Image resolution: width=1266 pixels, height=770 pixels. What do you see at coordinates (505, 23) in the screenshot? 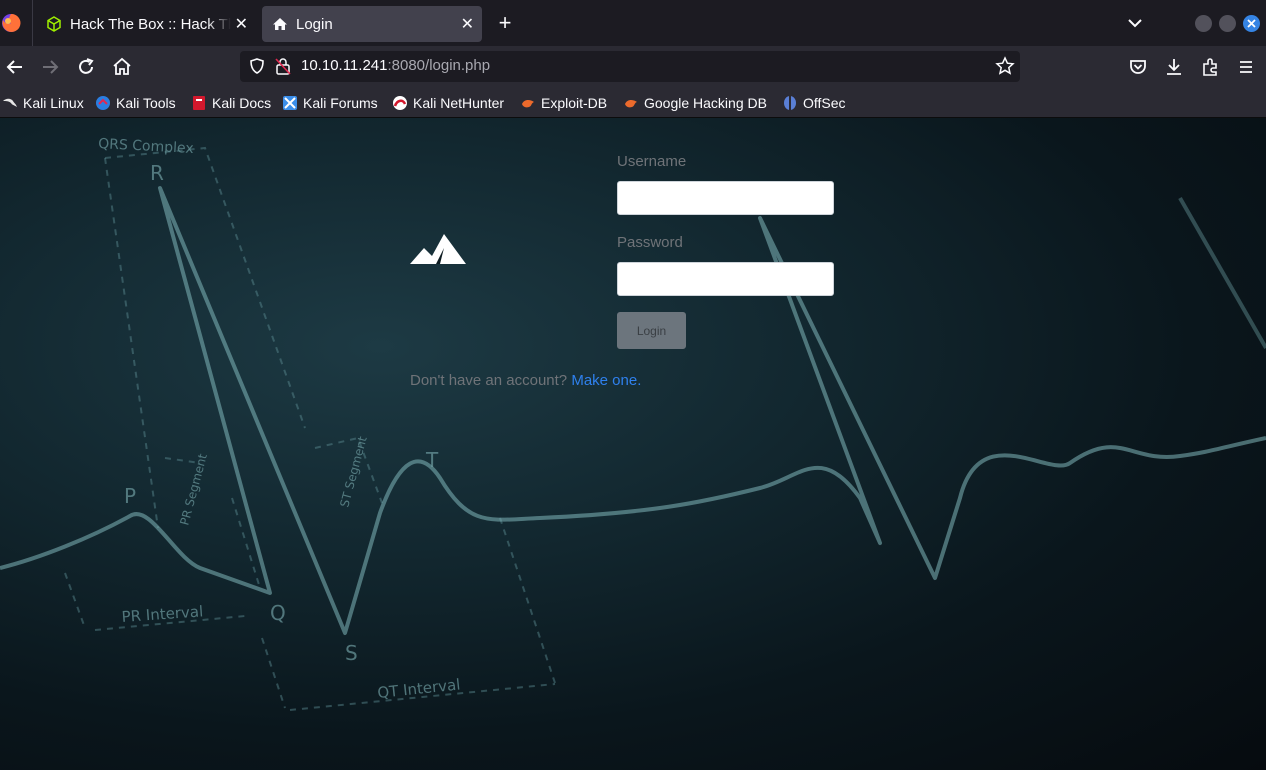
I see `new-tab-button: +` at bounding box center [505, 23].